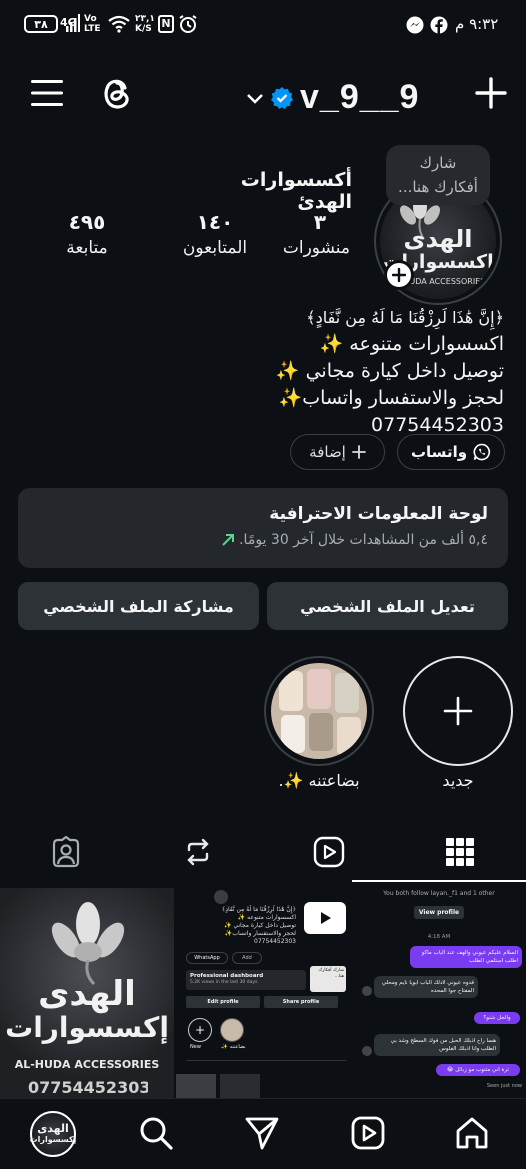  I want to click on menu-icon, so click(47, 93).